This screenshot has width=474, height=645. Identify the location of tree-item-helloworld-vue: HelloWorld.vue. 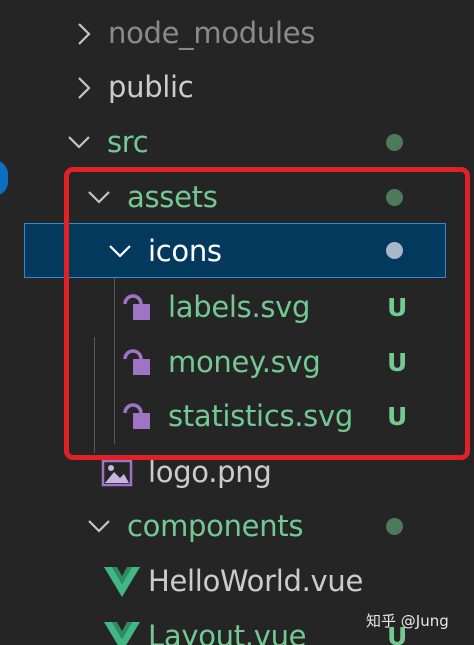
(237, 581).